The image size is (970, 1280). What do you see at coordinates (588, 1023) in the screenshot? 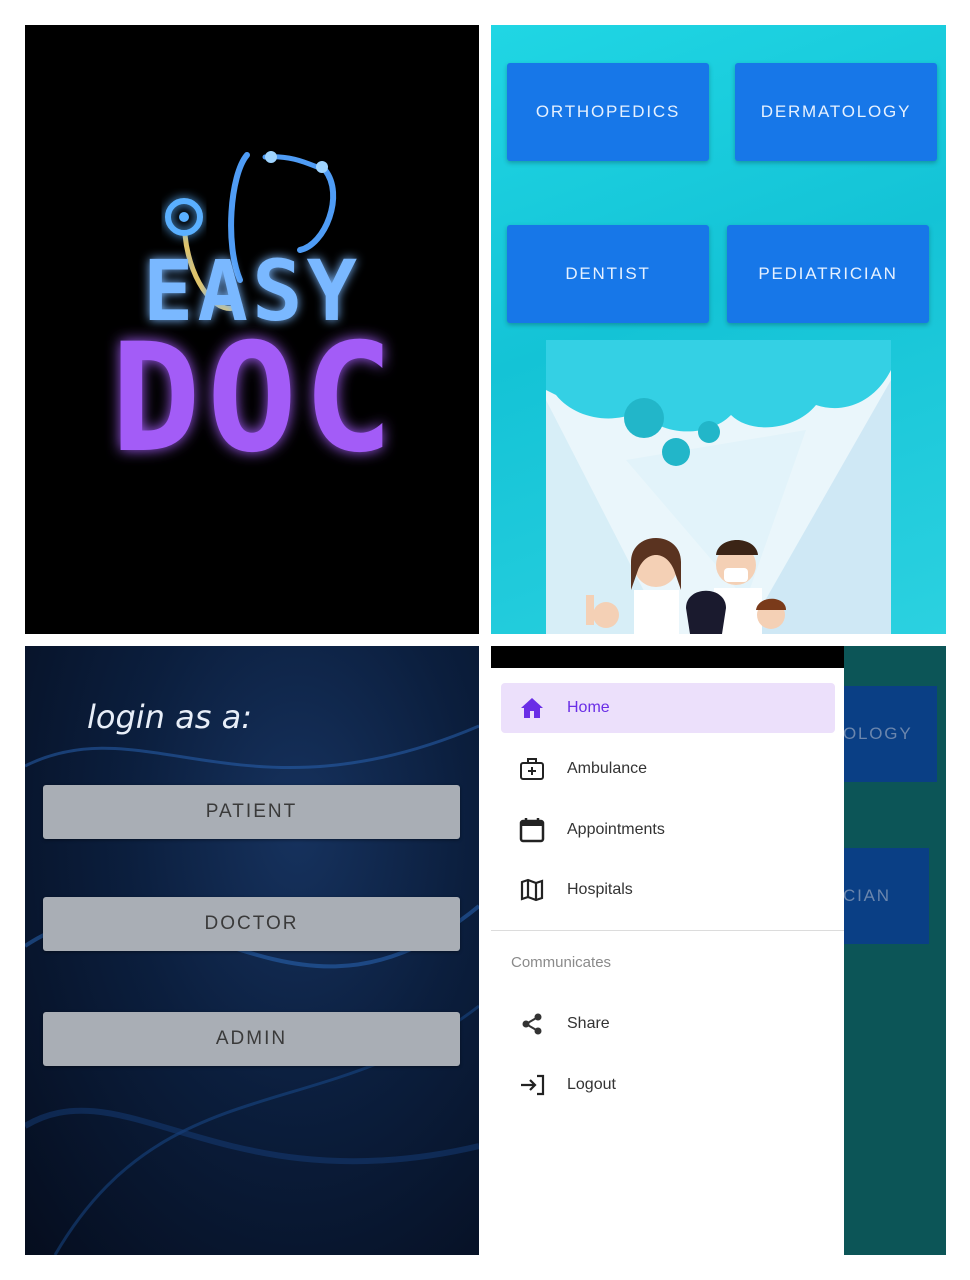
I see `nav-label-share: Share` at bounding box center [588, 1023].